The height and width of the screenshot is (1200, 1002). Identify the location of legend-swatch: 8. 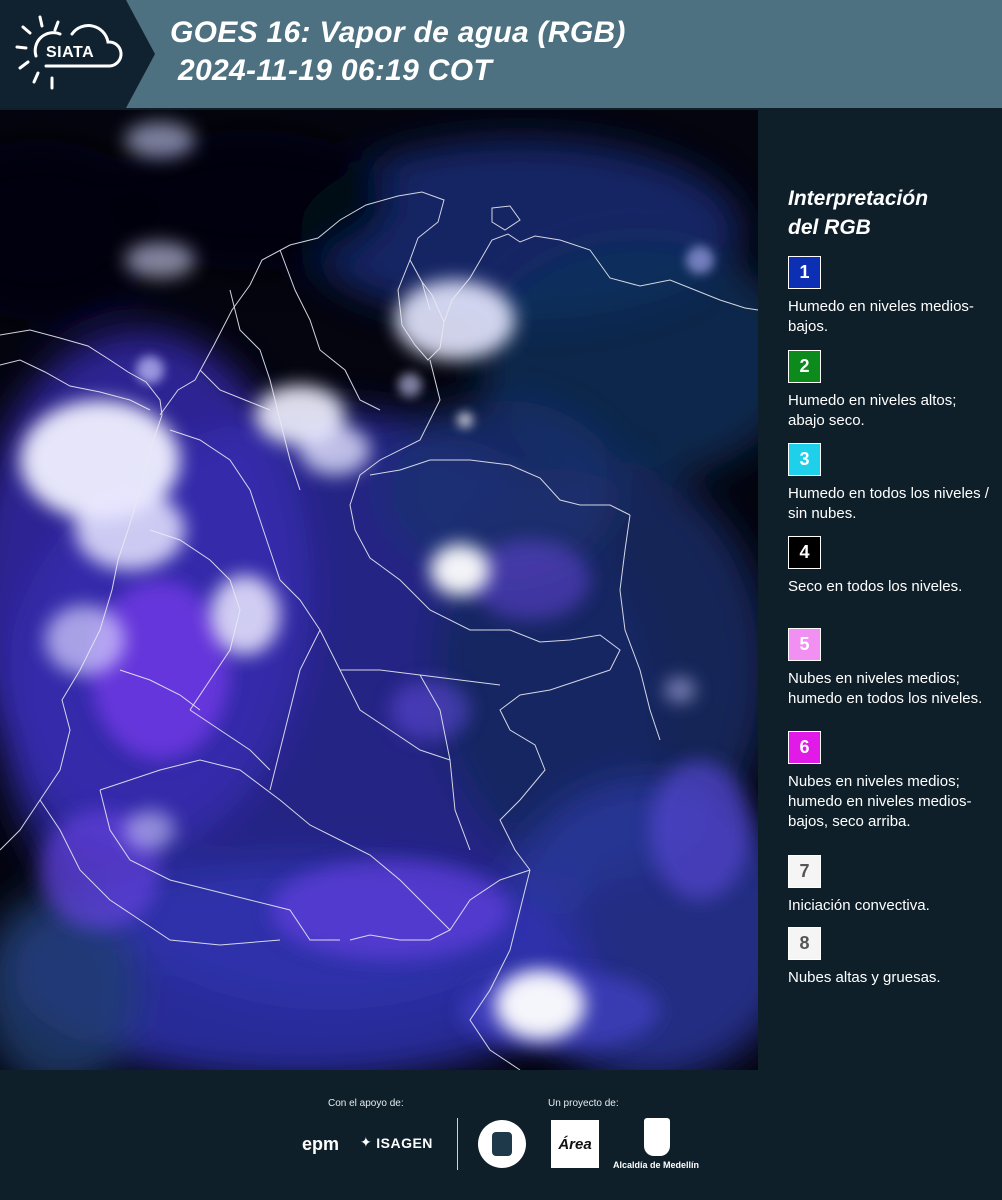
(804, 943).